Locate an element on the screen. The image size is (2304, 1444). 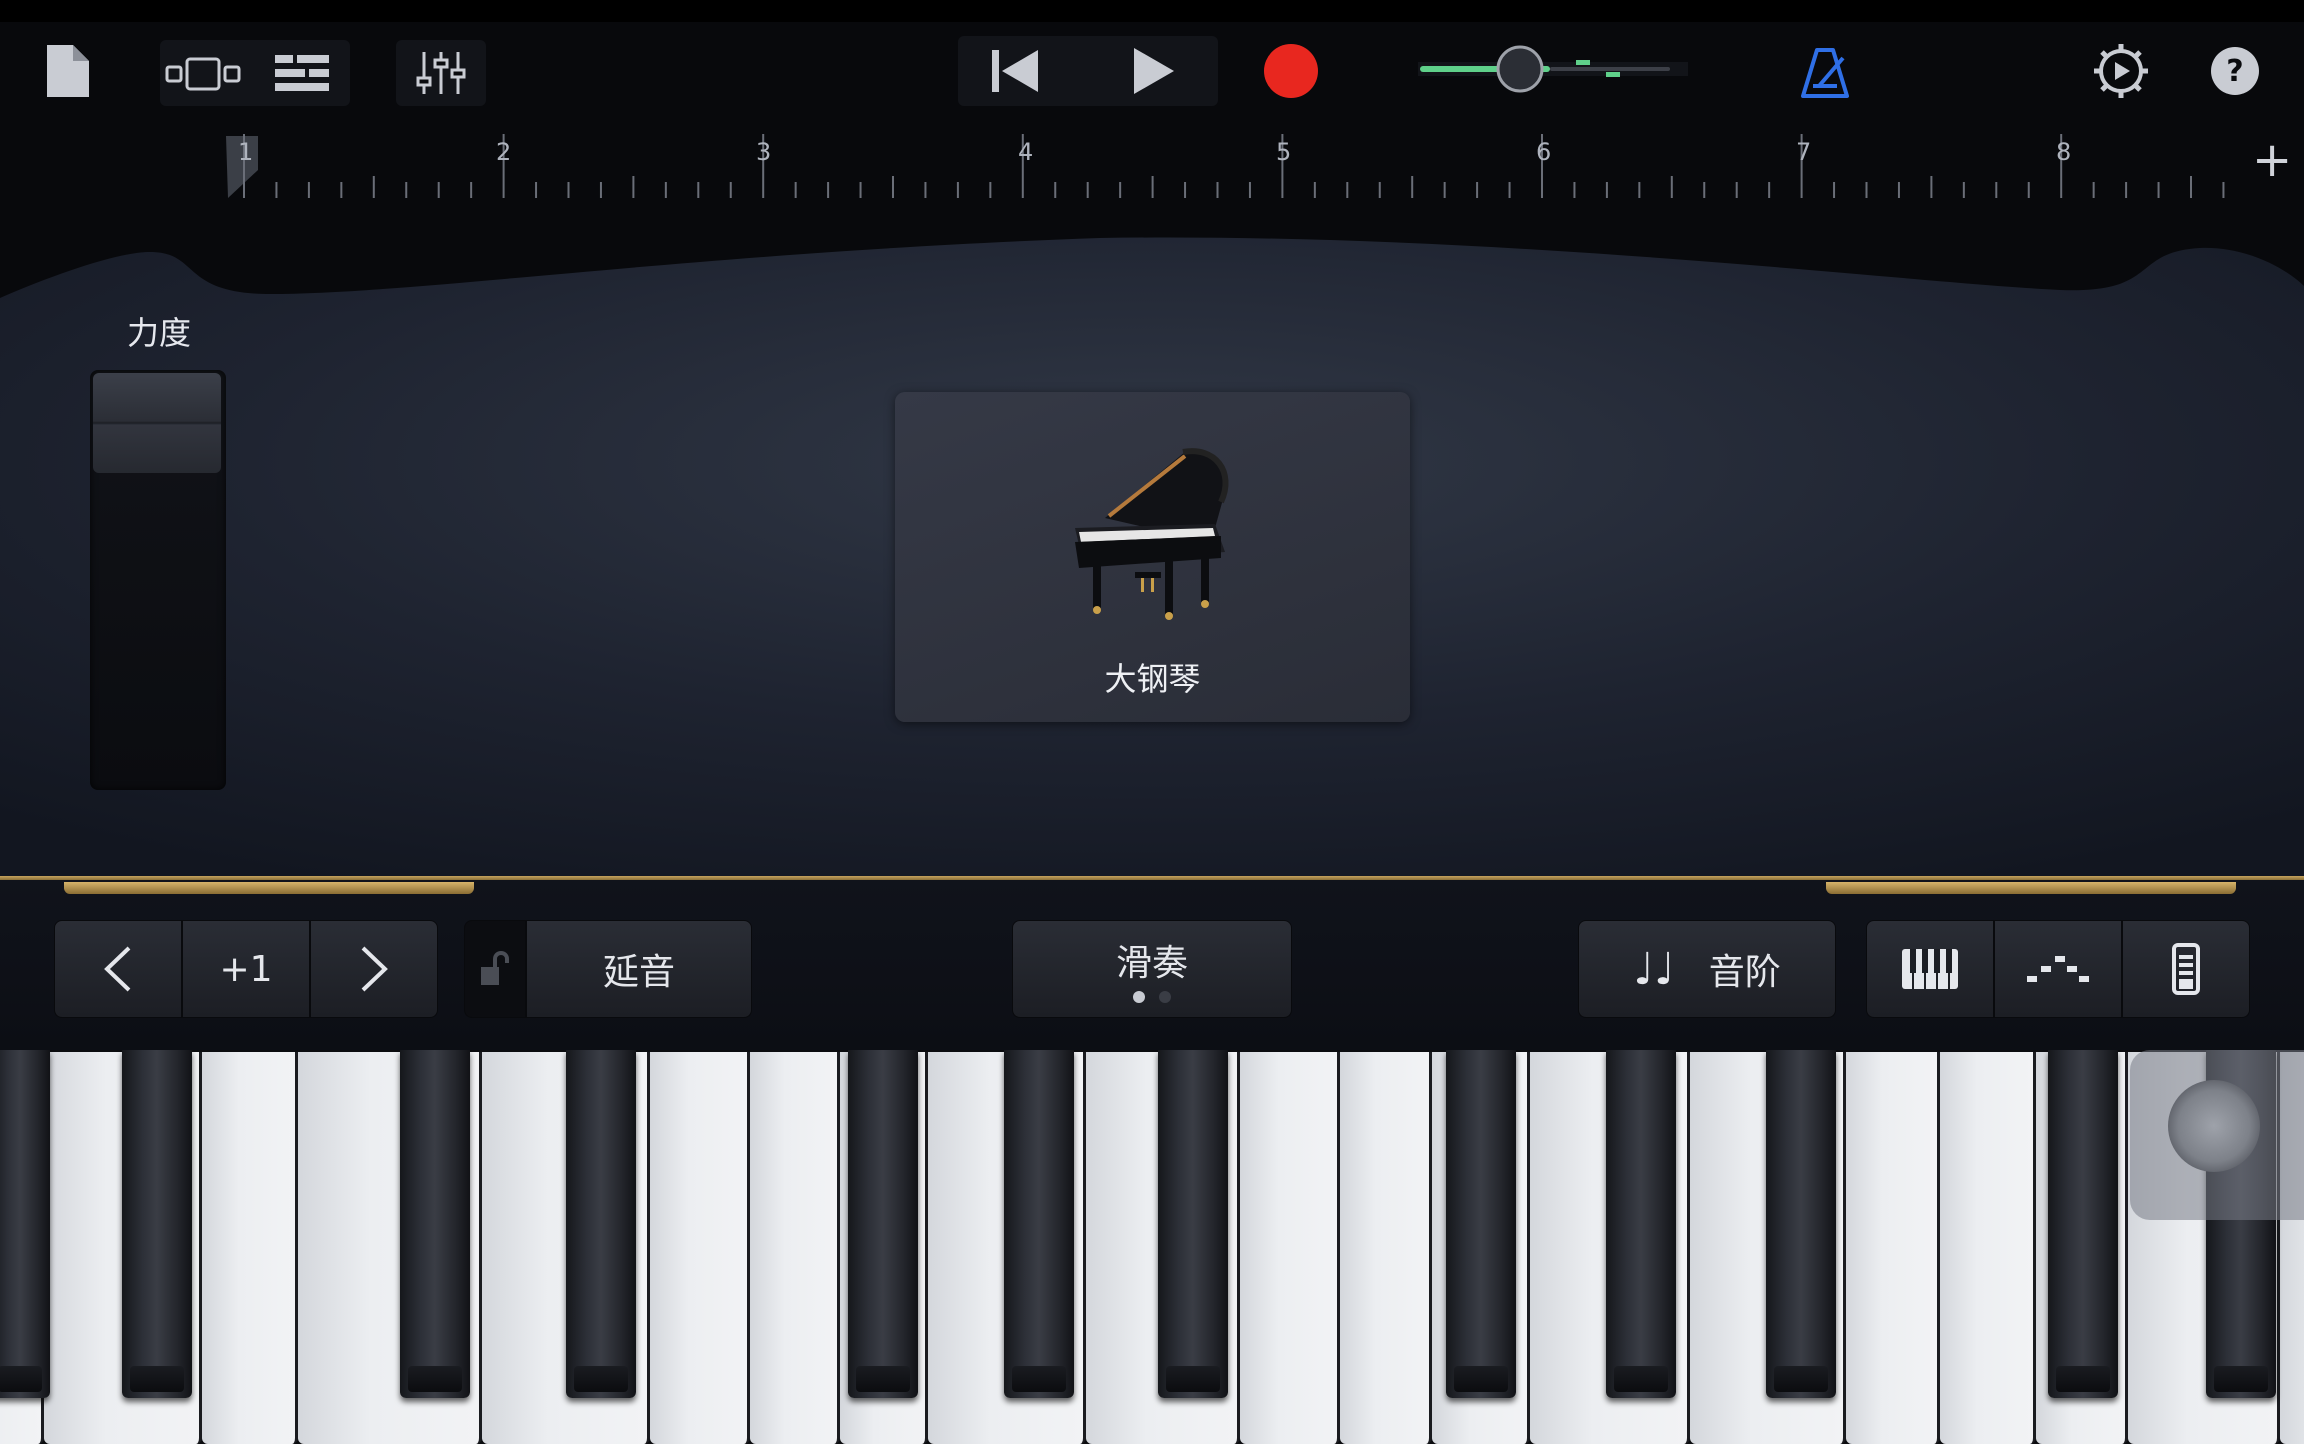
velocity-slider-handle is located at coordinates (157, 423).